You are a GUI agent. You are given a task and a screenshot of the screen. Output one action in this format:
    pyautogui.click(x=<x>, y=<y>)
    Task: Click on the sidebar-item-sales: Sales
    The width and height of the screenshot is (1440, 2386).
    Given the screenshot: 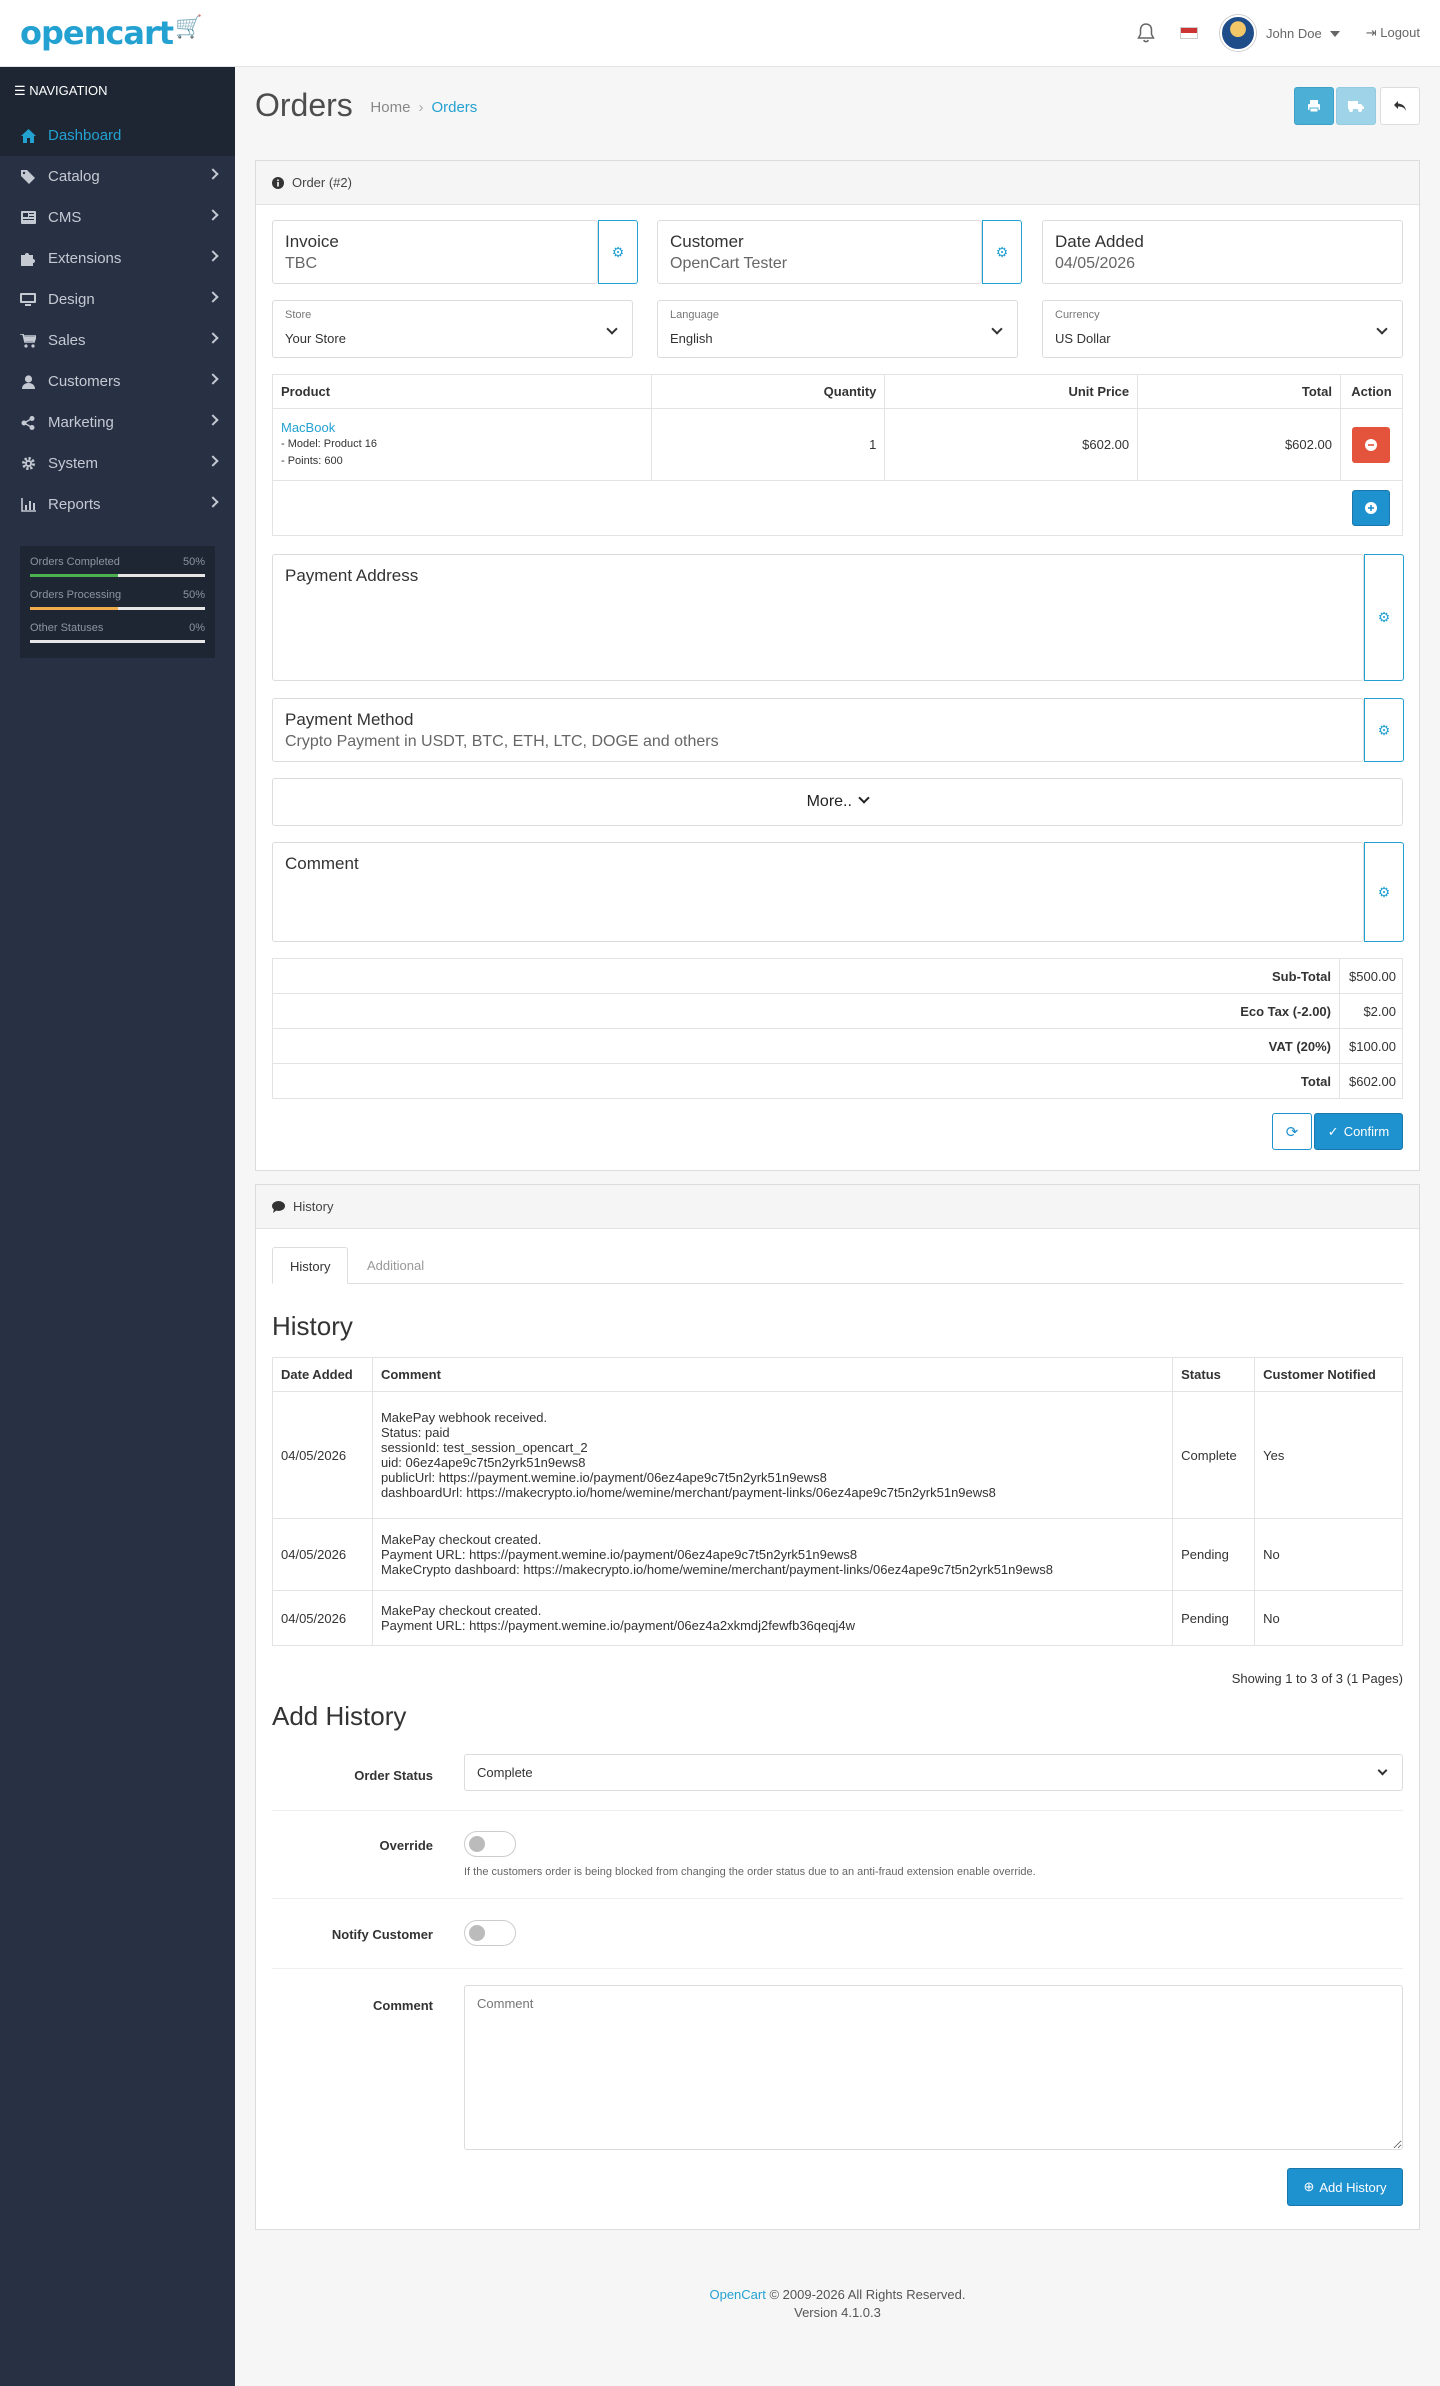 What is the action you would take?
    pyautogui.click(x=117, y=340)
    